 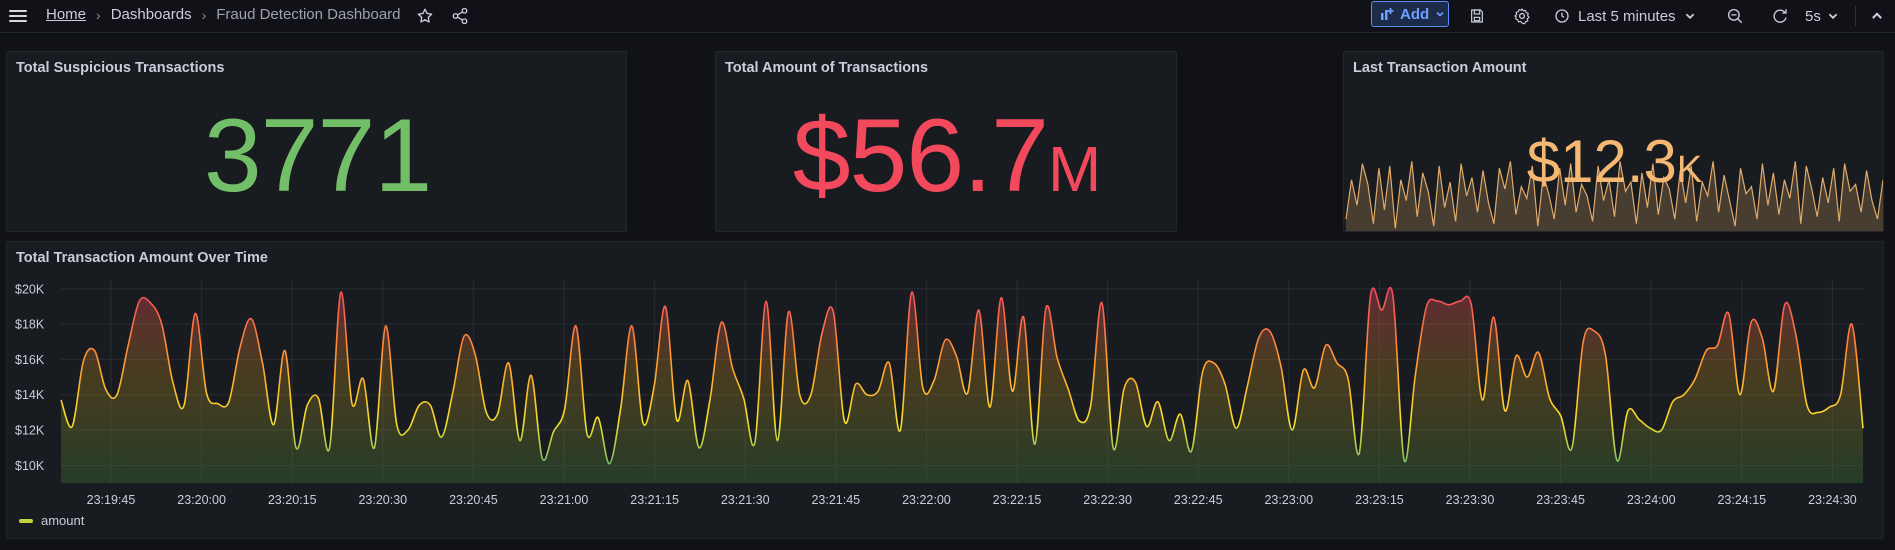 I want to click on y-tick-label: $20K, so click(x=30, y=289).